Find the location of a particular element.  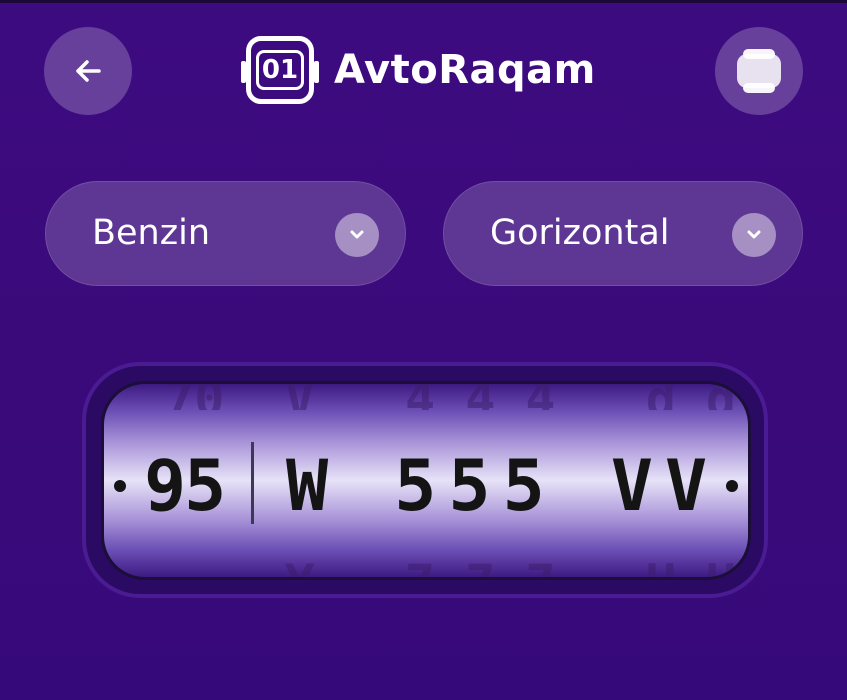

fuel-type-select: Benzin is located at coordinates (225, 233).